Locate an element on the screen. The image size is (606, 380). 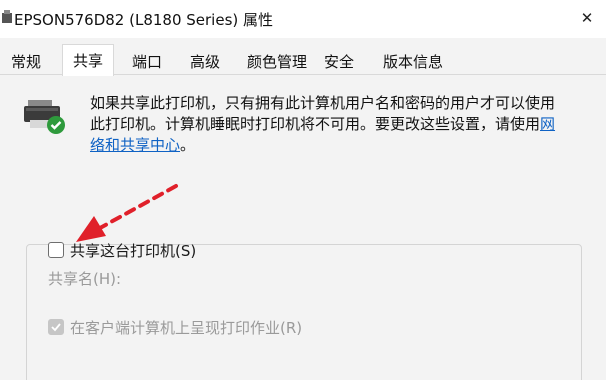
close-icon: ✕ is located at coordinates (587, 18).